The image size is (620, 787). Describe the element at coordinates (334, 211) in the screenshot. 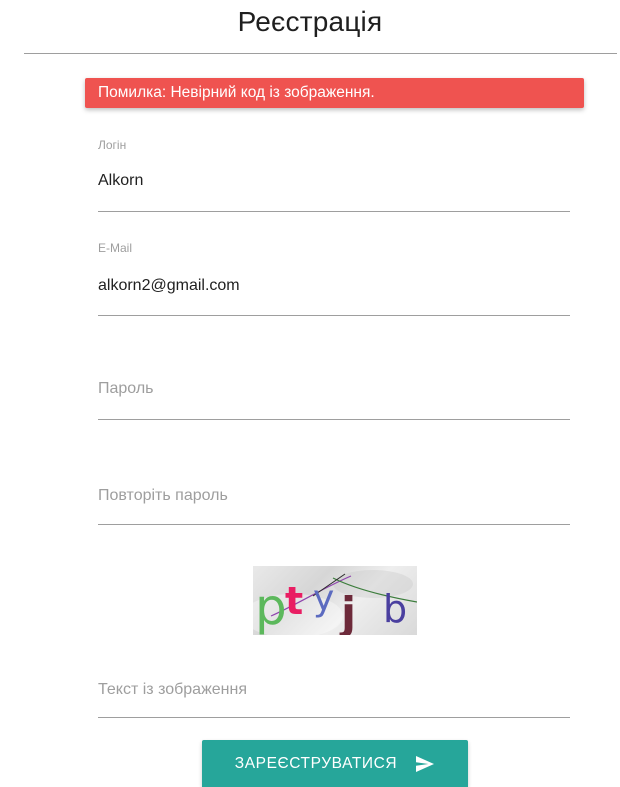

I see `login-underline` at that location.